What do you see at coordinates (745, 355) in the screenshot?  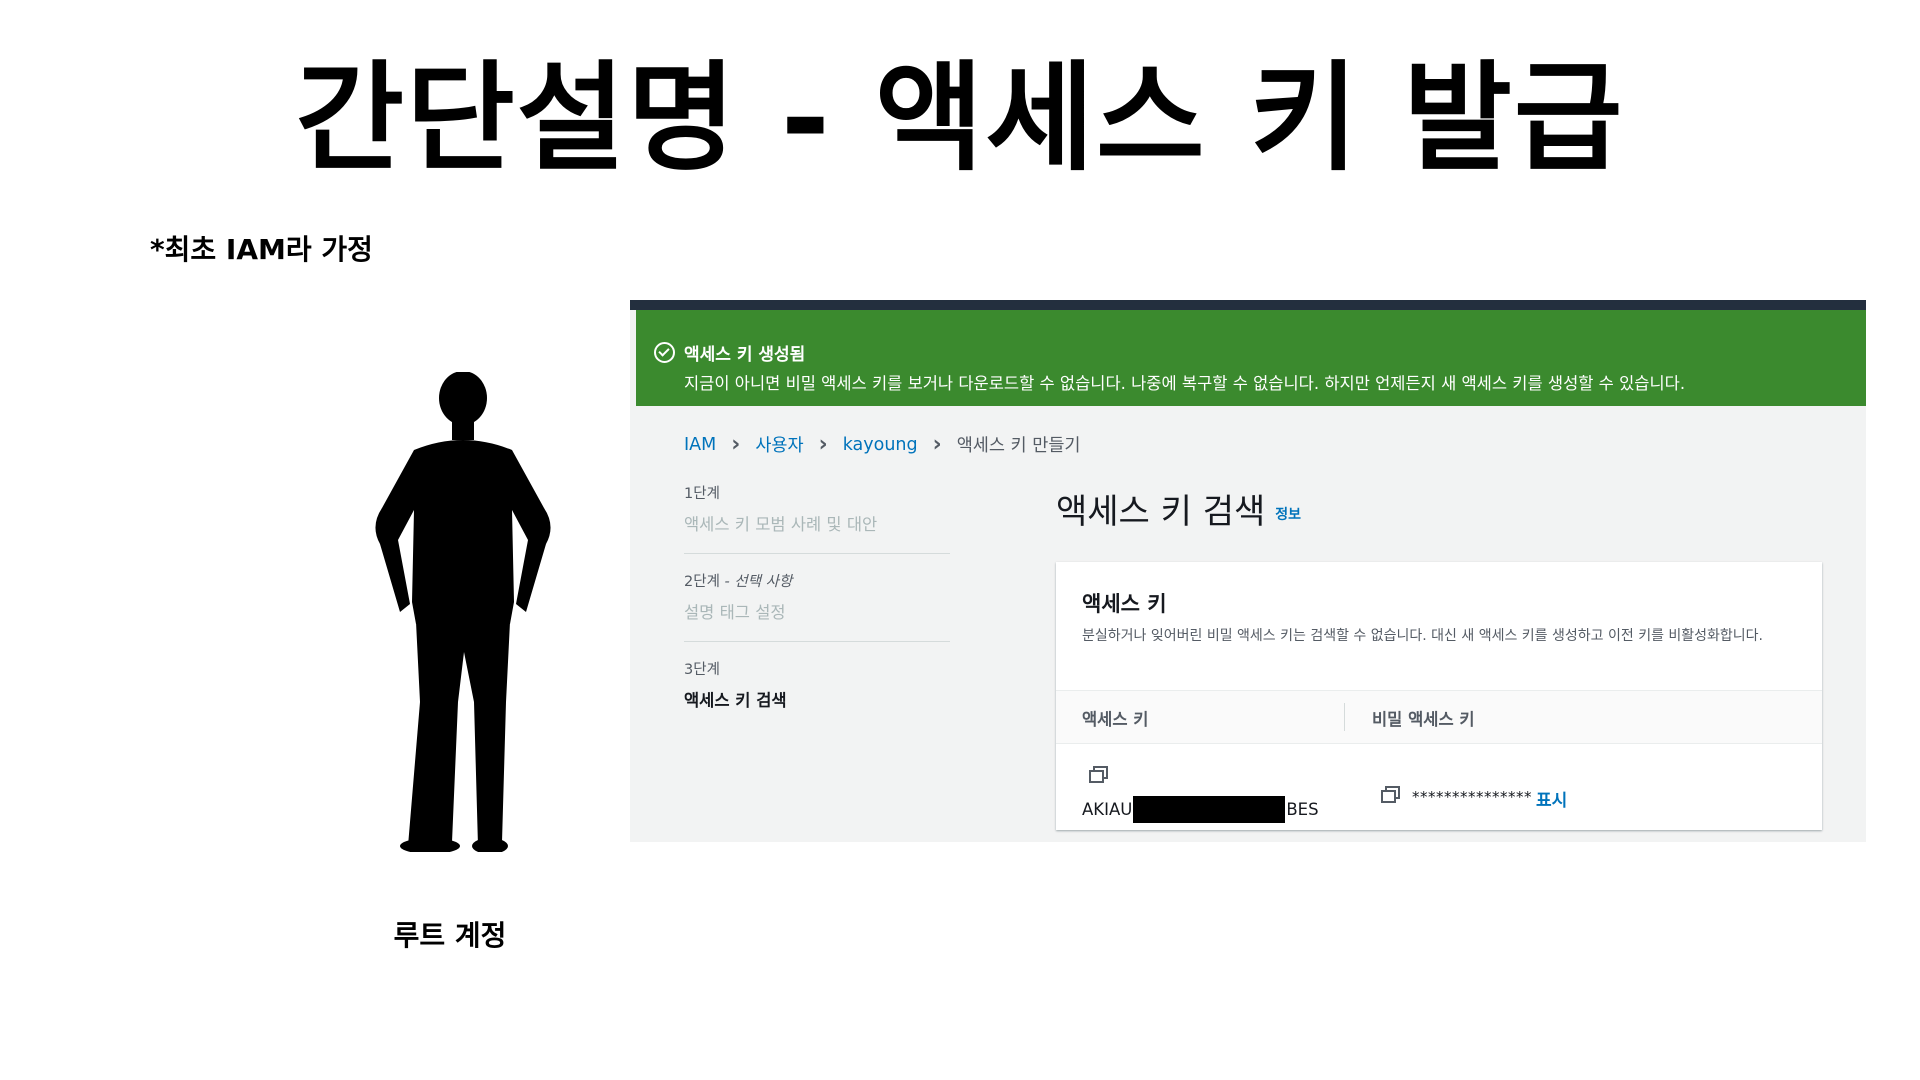 I see `flash-title: 액세스 키 생성됨` at bounding box center [745, 355].